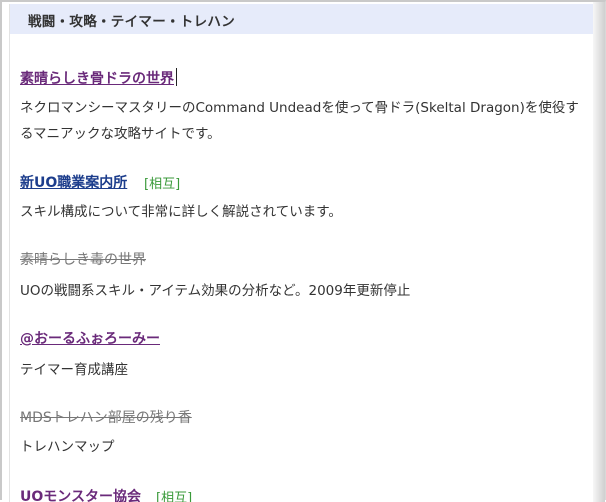 Image resolution: width=606 pixels, height=502 pixels. Describe the element at coordinates (90, 338) in the screenshot. I see `link-all-follow-me: @おーるふぉろーみー` at that location.